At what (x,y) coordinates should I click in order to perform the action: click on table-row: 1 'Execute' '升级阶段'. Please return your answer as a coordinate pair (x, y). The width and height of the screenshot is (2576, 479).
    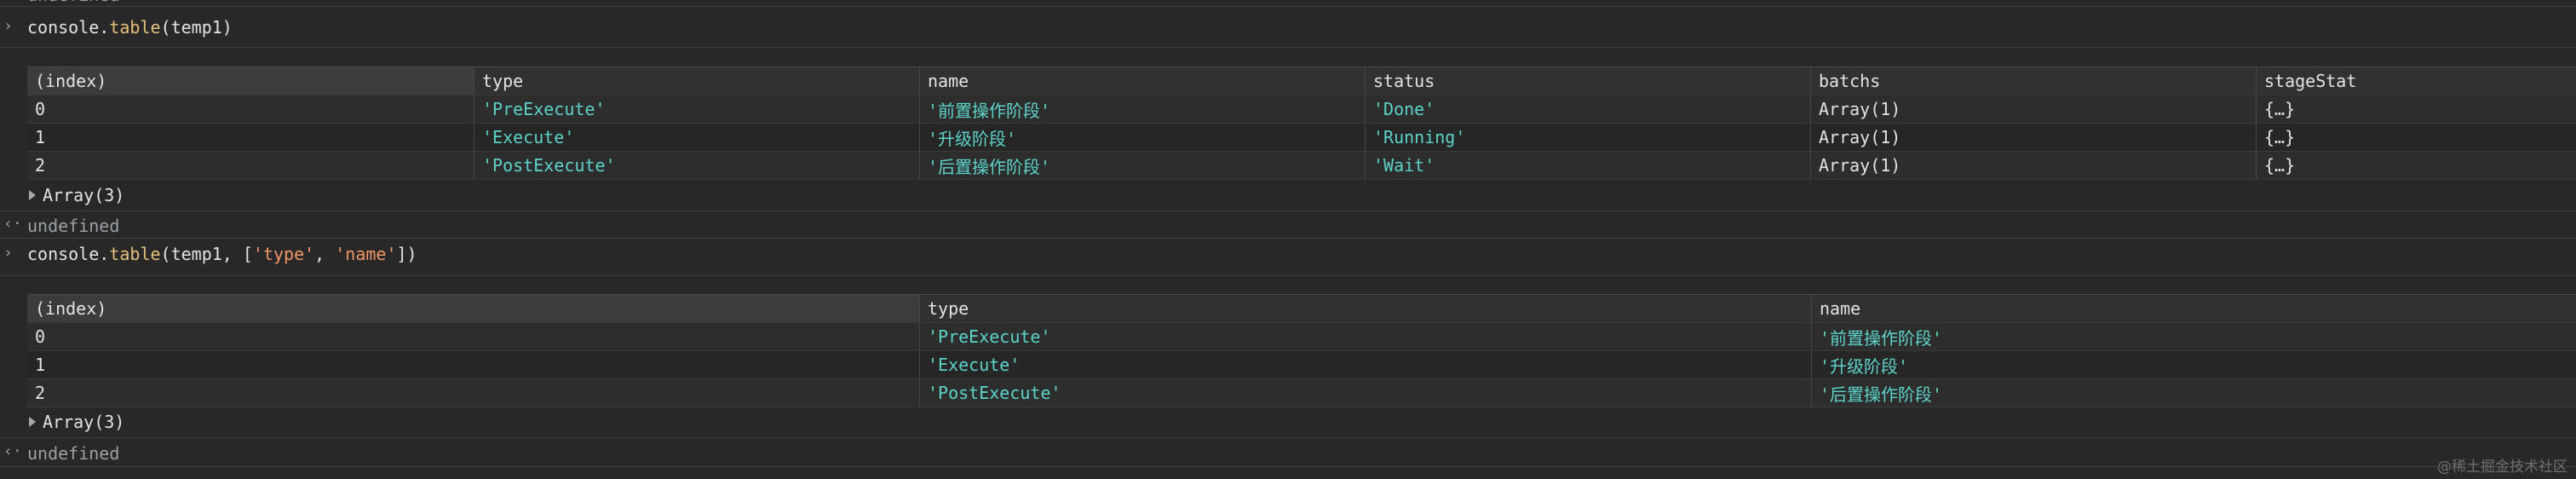
    Looking at the image, I should click on (1302, 365).